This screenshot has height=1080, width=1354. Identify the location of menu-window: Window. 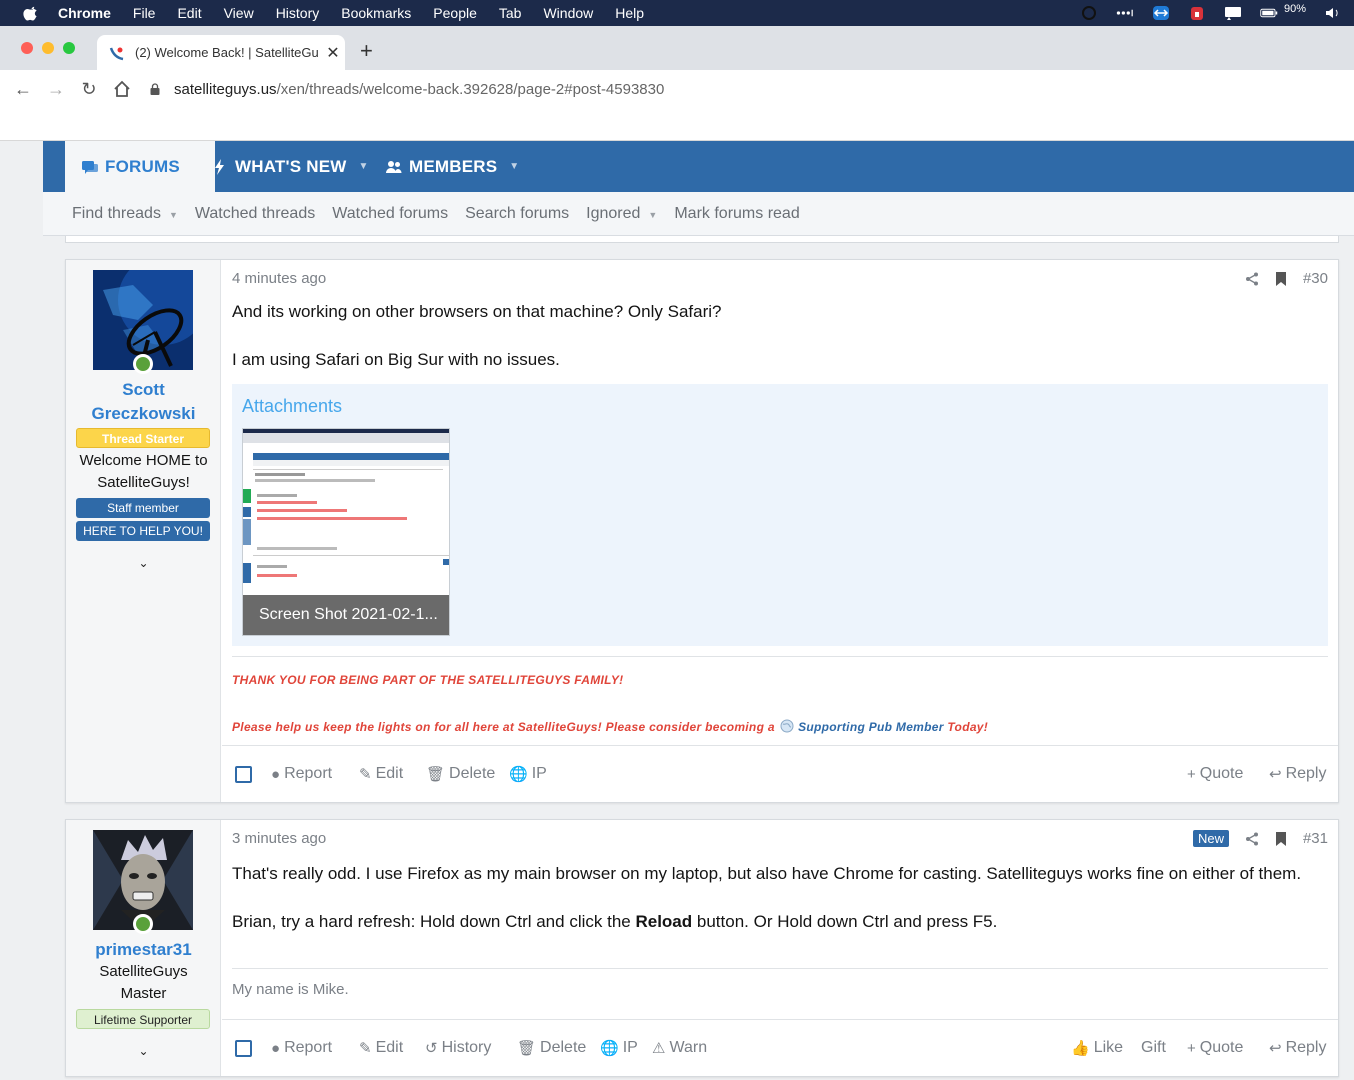
(568, 13).